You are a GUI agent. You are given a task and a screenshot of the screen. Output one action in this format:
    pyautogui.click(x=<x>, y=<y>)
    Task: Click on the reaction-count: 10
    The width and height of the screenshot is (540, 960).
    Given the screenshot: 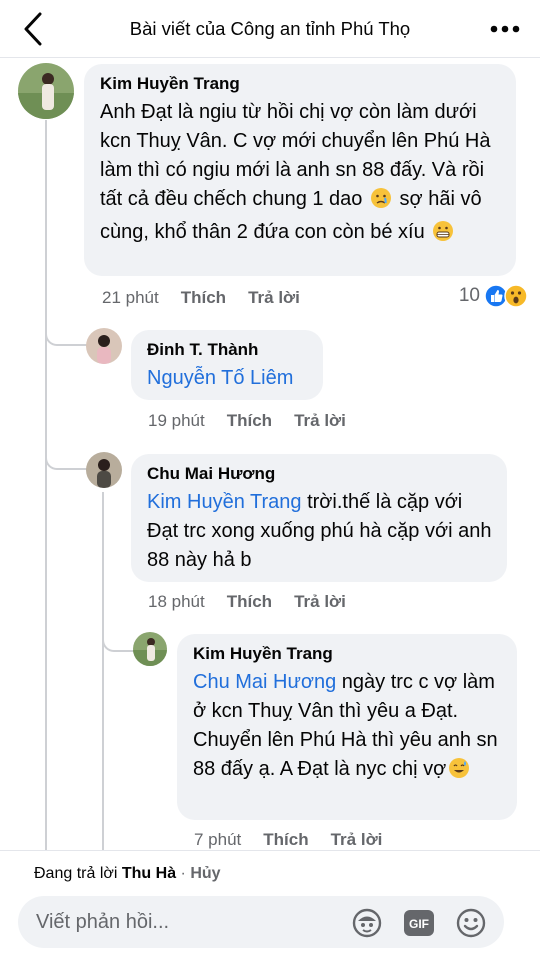 What is the action you would take?
    pyautogui.click(x=469, y=295)
    